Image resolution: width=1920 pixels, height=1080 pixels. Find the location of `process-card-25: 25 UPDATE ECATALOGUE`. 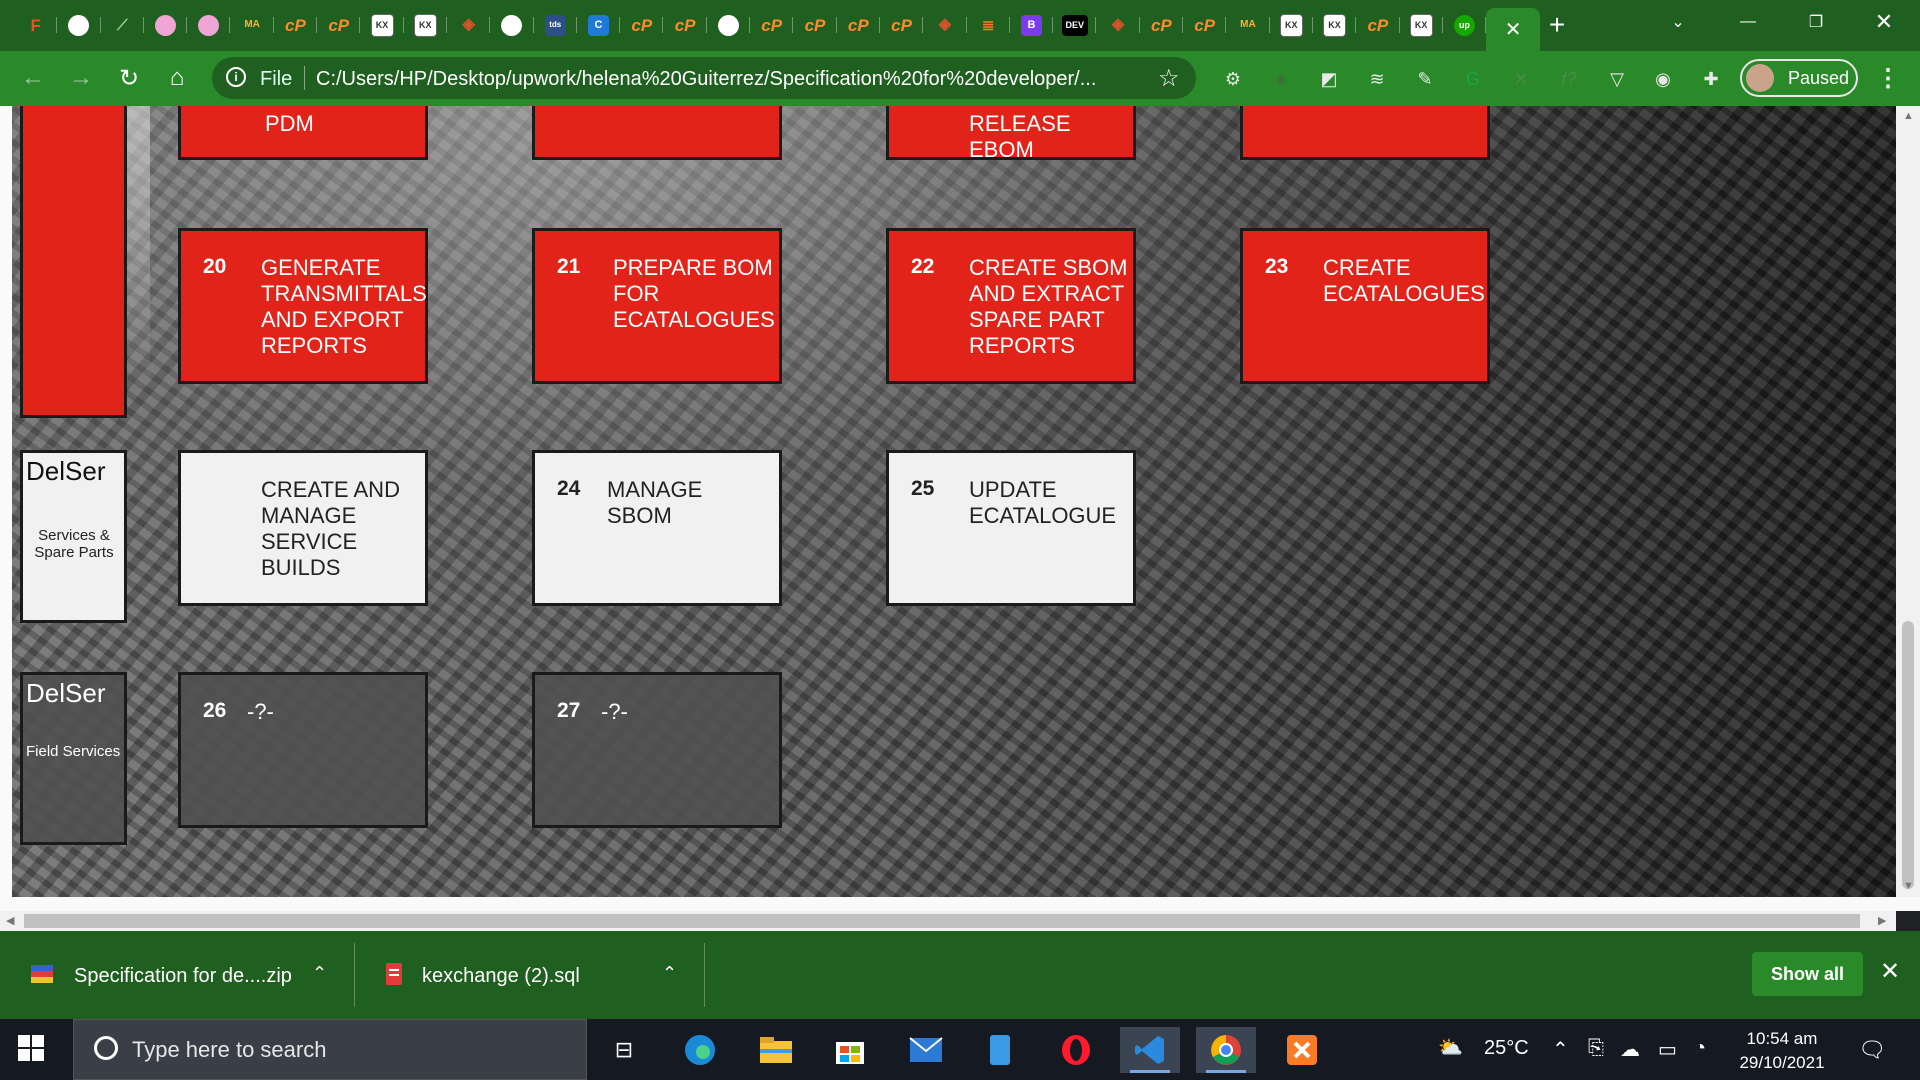

process-card-25: 25 UPDATE ECATALOGUE is located at coordinates (1011, 528).